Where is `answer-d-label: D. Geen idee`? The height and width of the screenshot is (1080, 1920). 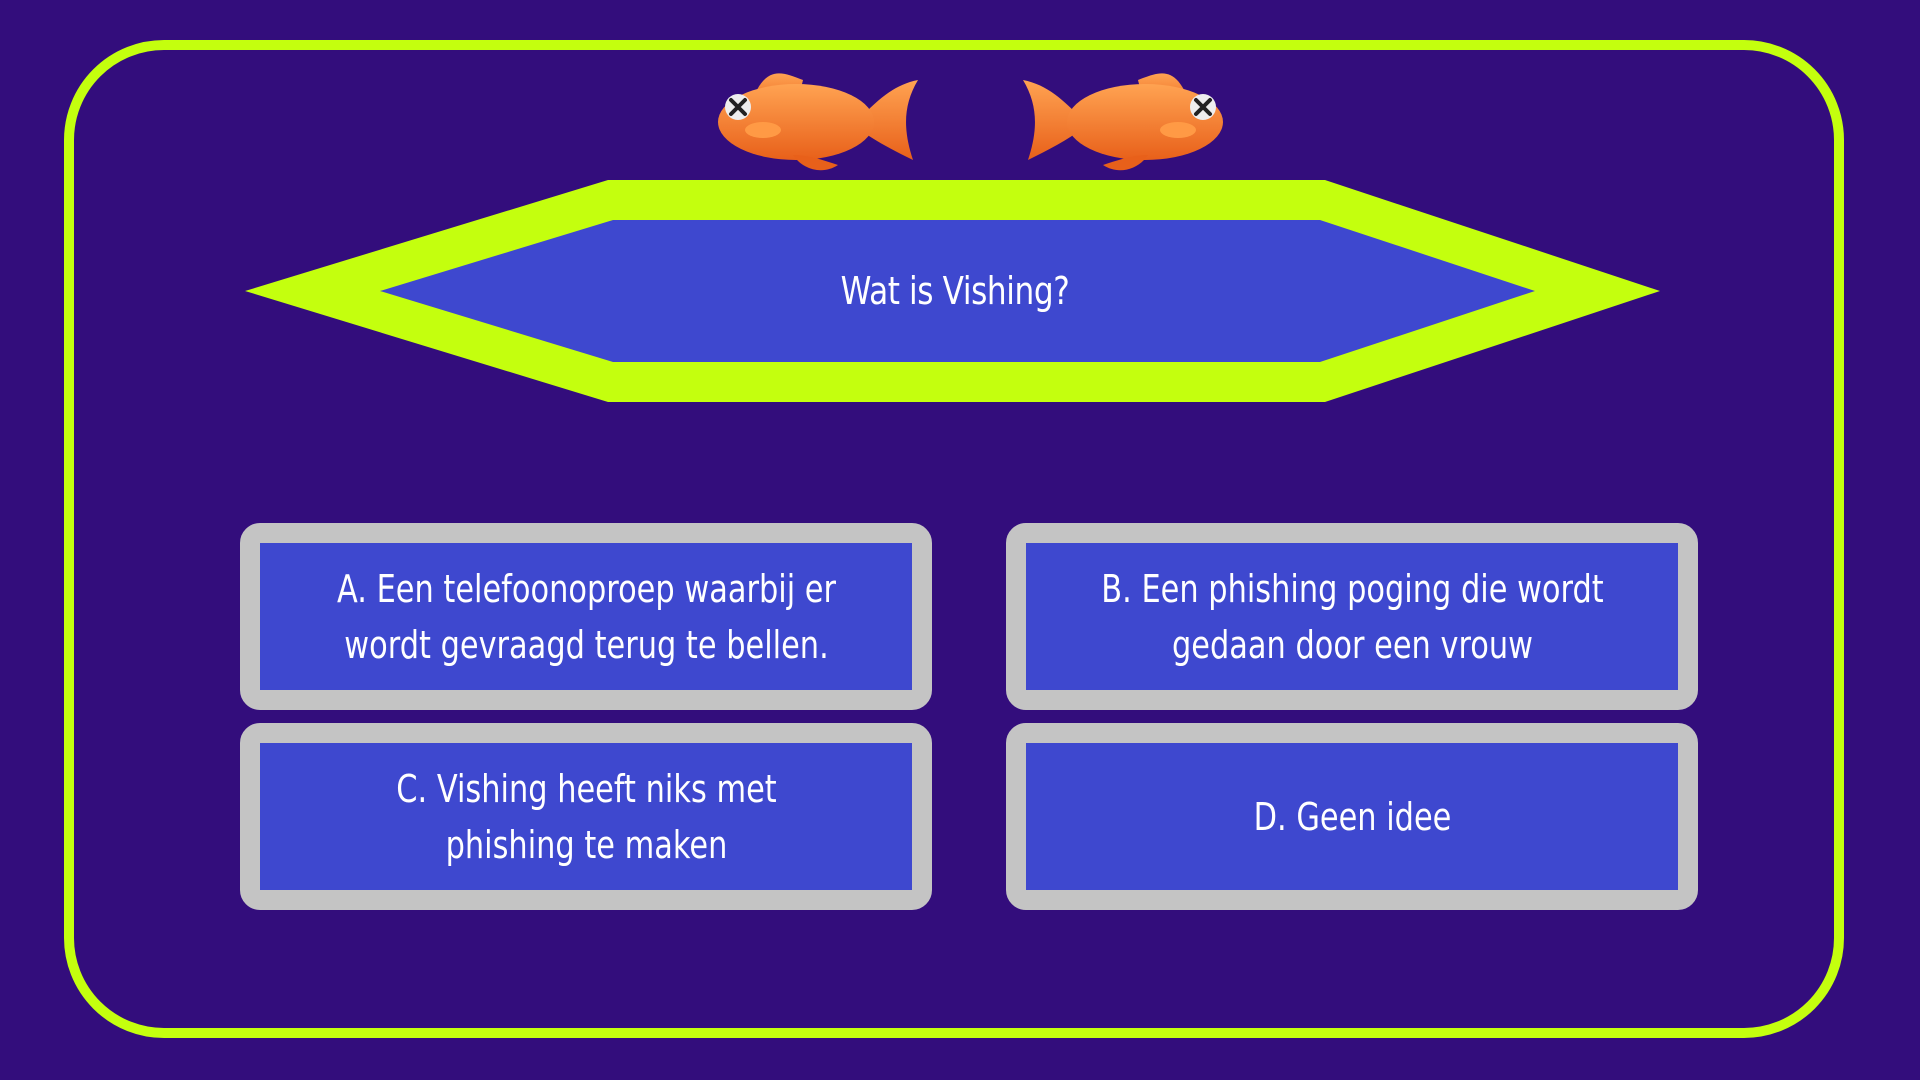 answer-d-label: D. Geen idee is located at coordinates (1352, 816).